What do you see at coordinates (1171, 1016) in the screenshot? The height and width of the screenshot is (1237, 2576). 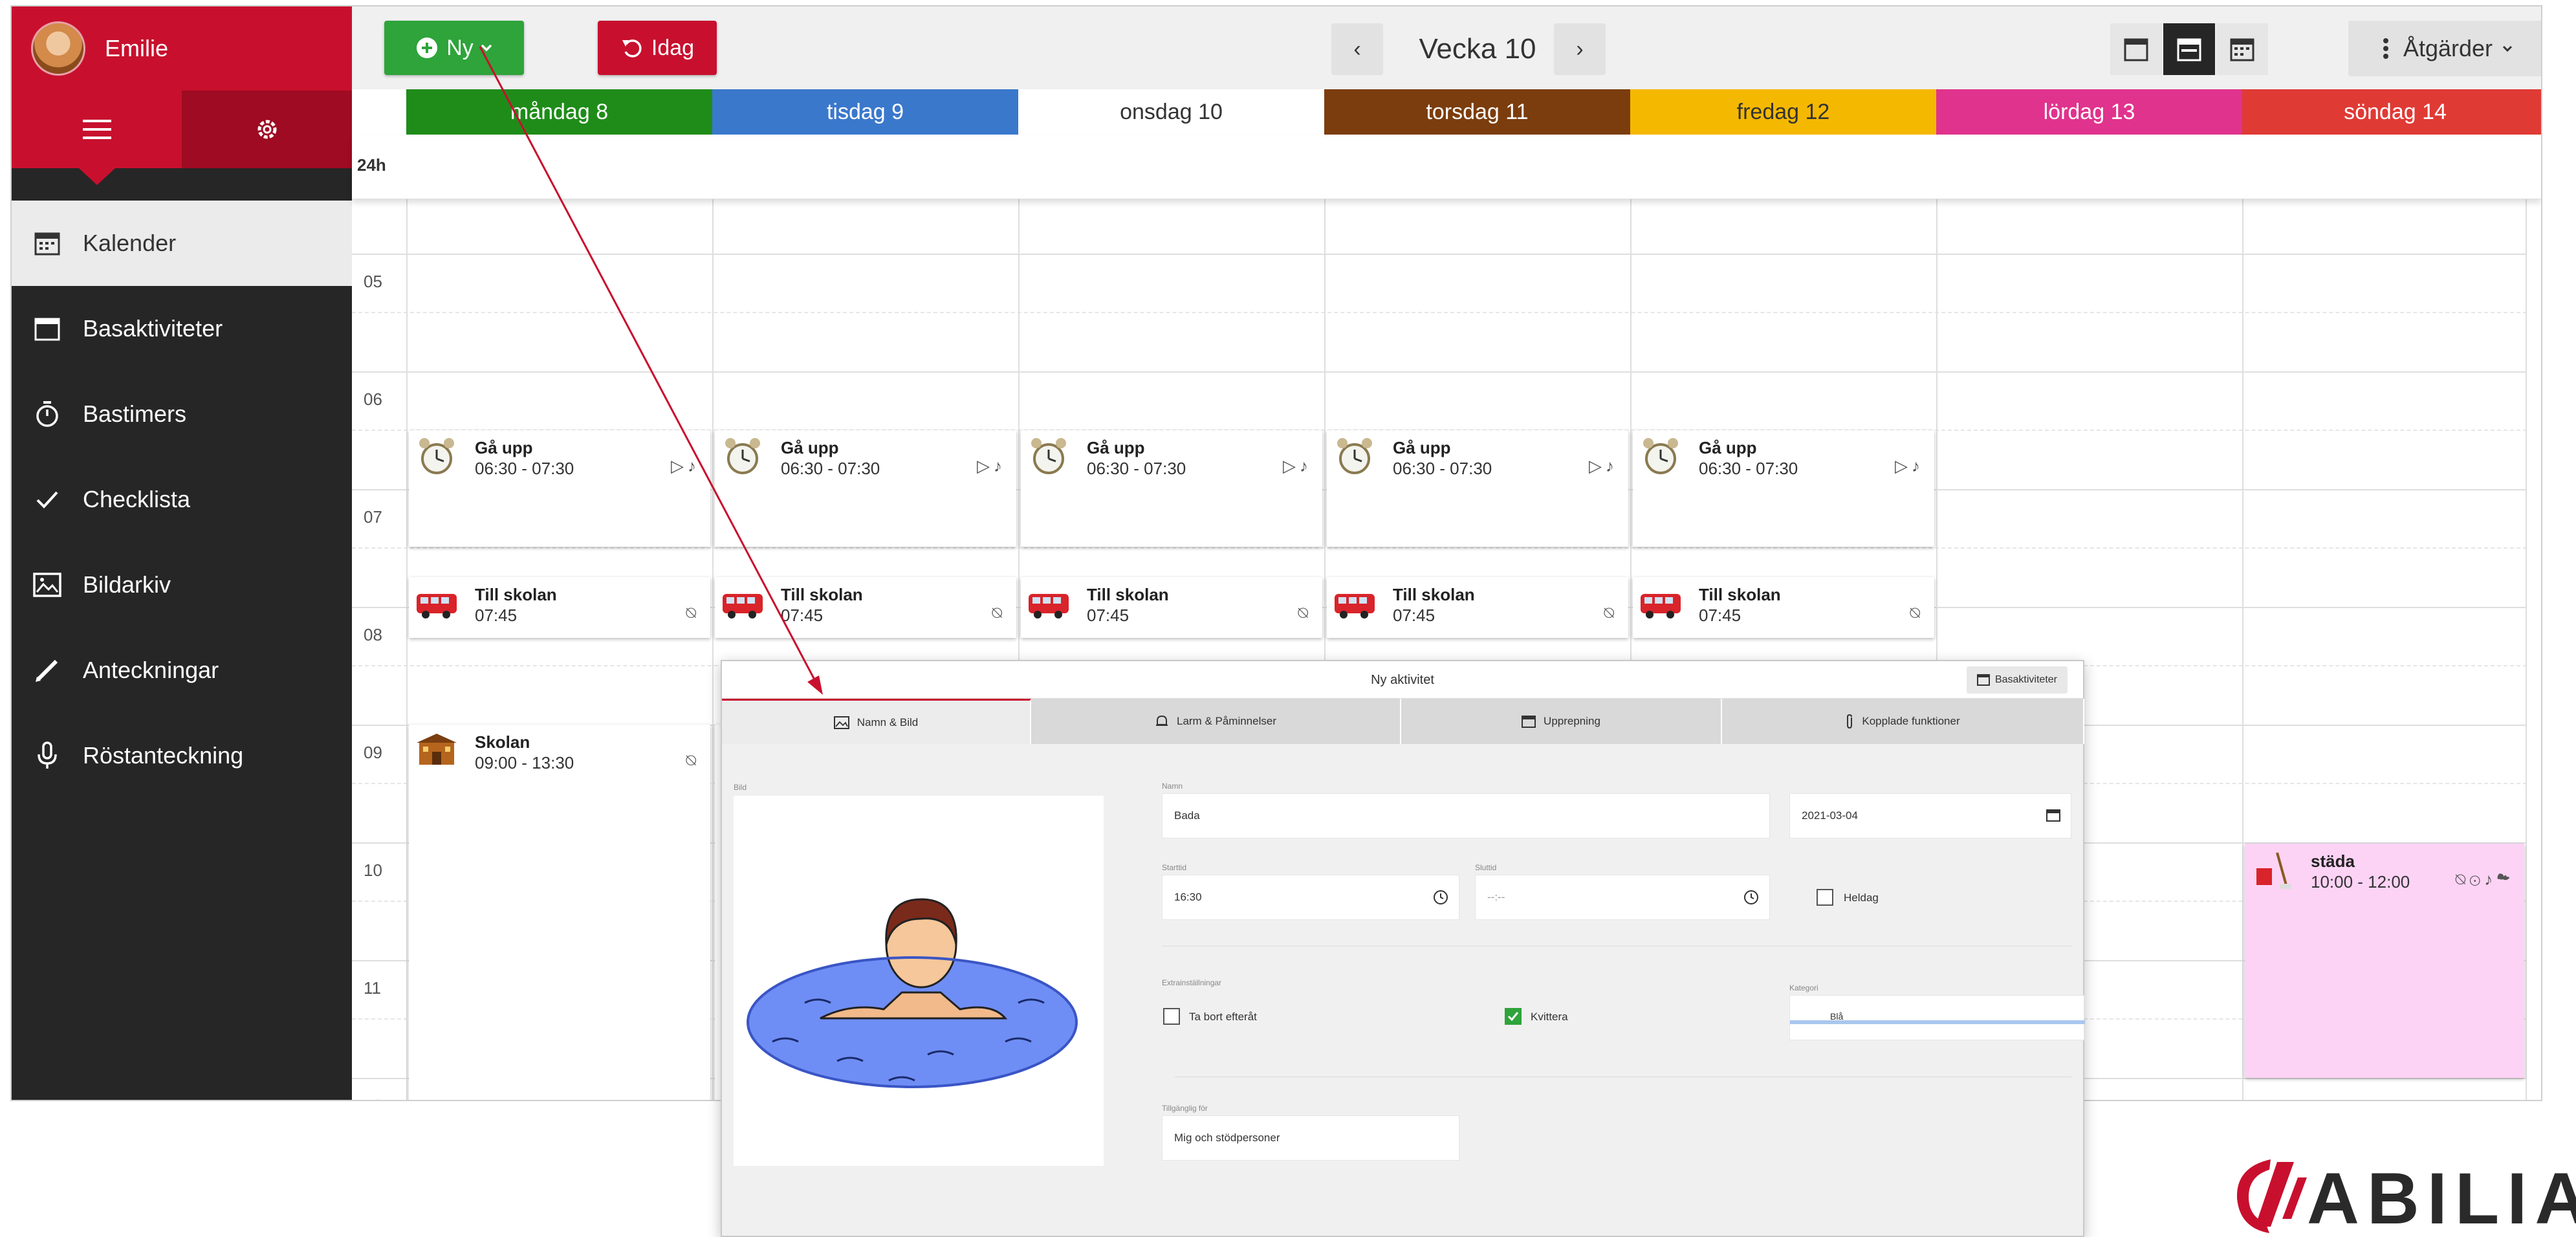 I see `remove-after-checkbox` at bounding box center [1171, 1016].